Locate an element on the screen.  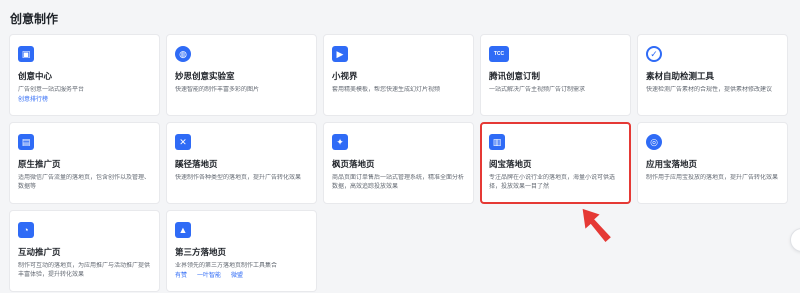
red-arrow-icon is located at coordinates (596, 225).